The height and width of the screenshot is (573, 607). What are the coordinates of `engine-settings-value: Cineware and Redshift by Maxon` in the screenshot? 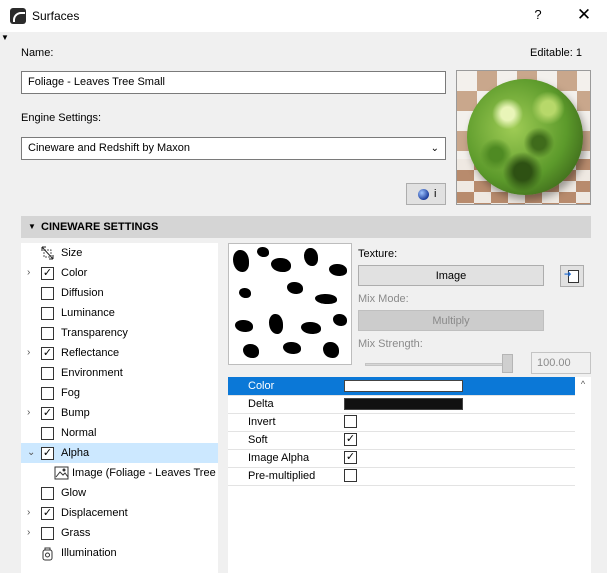 It's located at (109, 148).